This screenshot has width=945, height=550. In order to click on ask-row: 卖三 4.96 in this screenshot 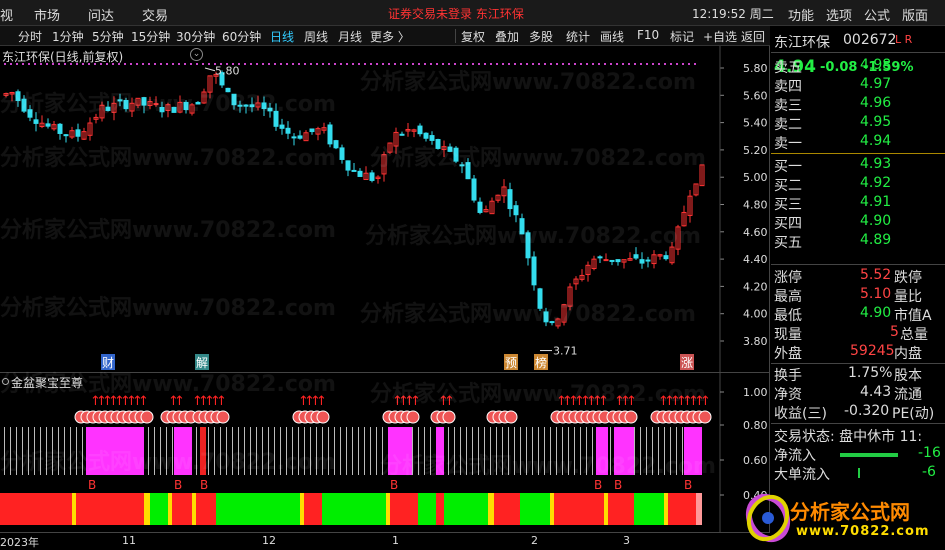, I will do `click(858, 104)`.